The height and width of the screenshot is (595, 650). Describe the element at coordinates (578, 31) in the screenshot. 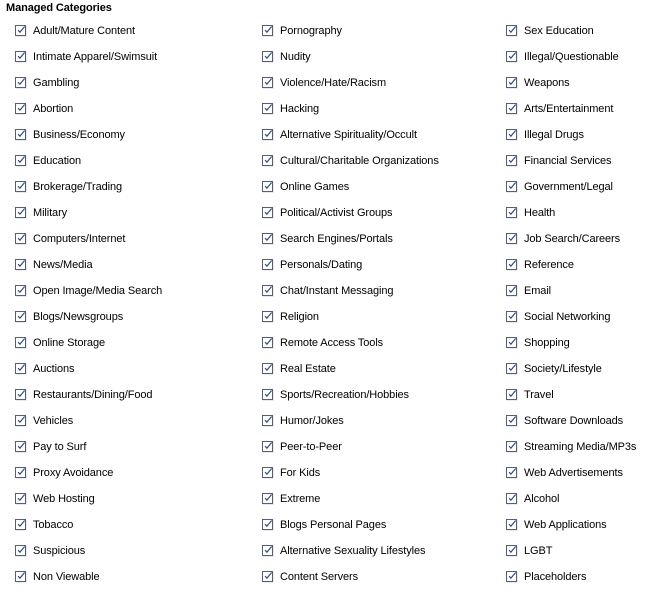

I see `category-row: Sex Education` at that location.